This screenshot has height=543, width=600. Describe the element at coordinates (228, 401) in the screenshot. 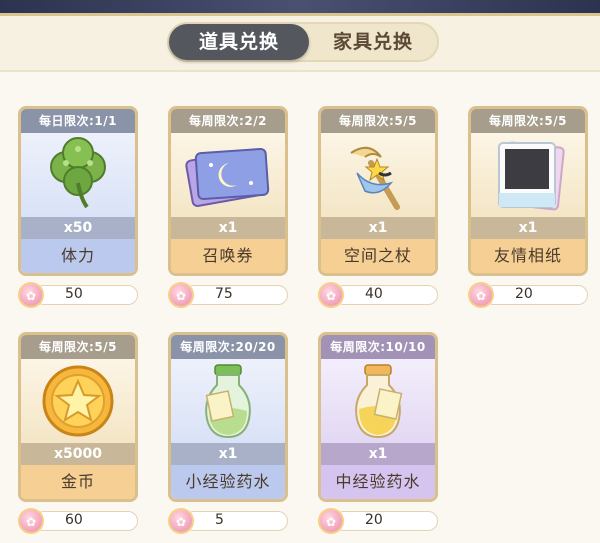

I see `small-exp-potion-icon` at that location.